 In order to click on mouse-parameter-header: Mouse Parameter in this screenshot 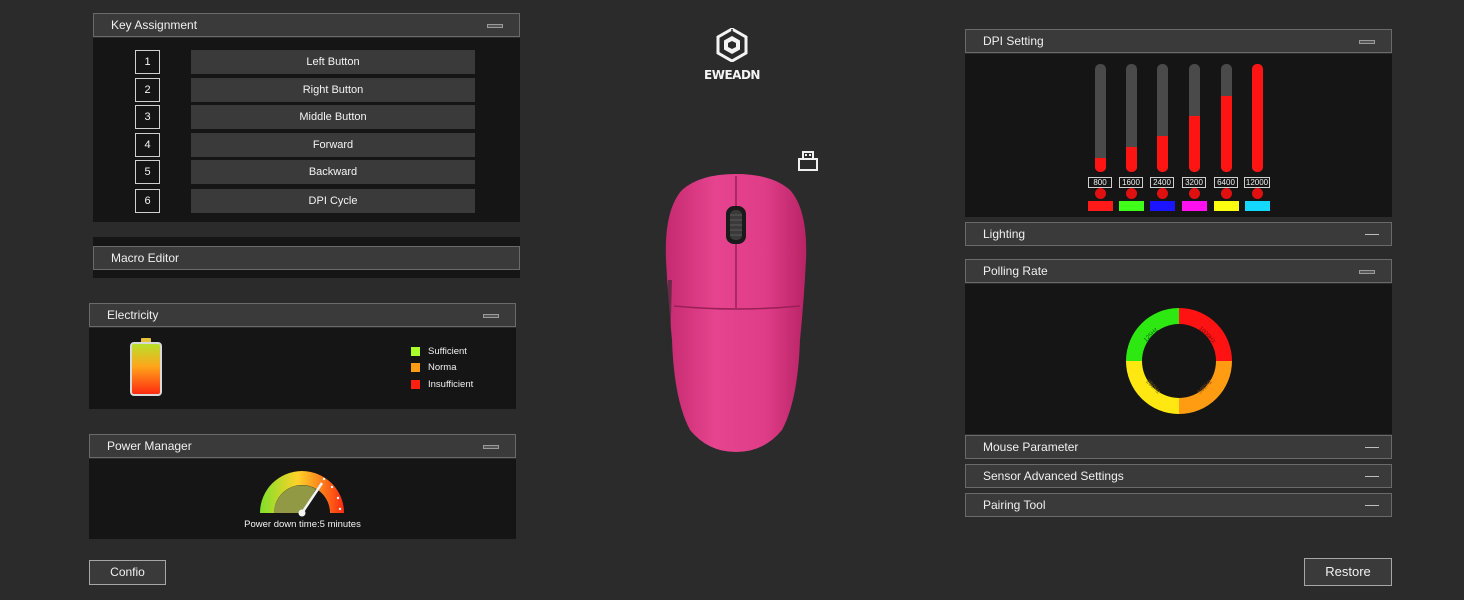, I will do `click(1178, 447)`.